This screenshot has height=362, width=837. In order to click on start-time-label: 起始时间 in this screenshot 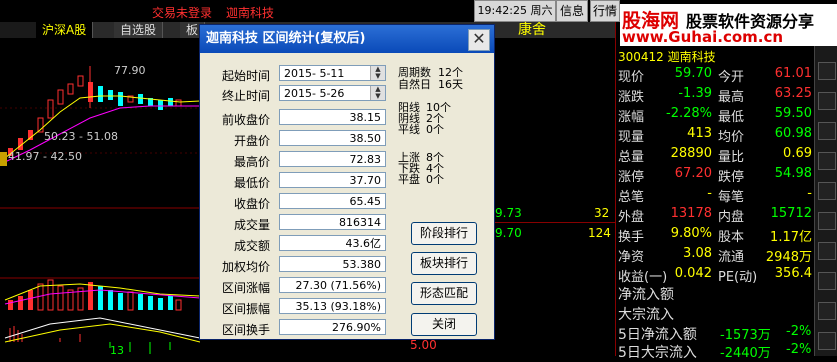, I will do `click(245, 76)`.